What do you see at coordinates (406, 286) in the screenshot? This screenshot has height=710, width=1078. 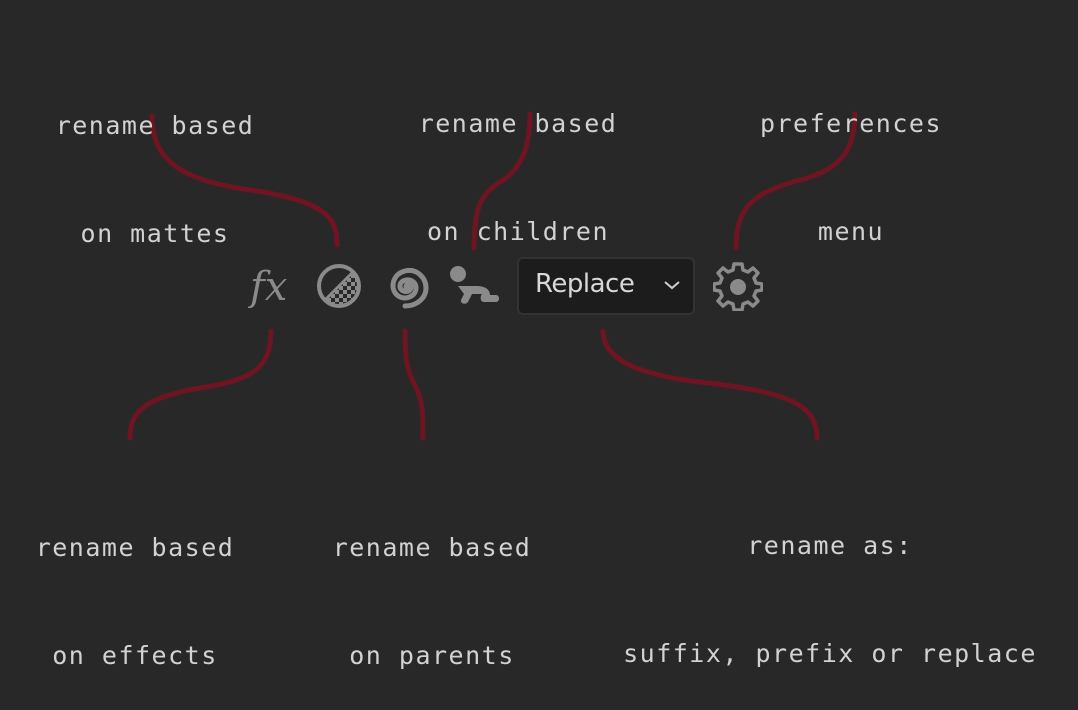 I see `spiral-icon` at bounding box center [406, 286].